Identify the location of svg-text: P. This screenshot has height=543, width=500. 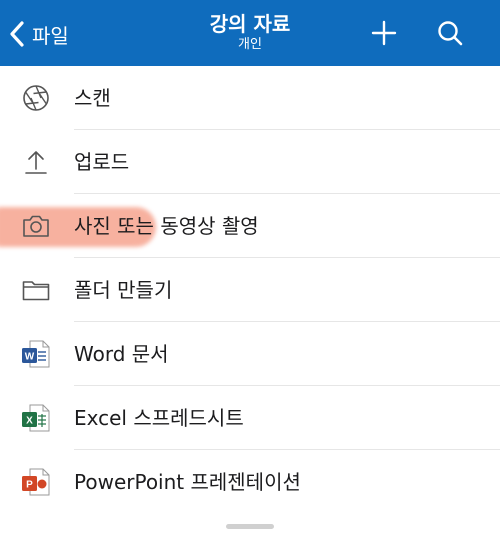
(29, 485).